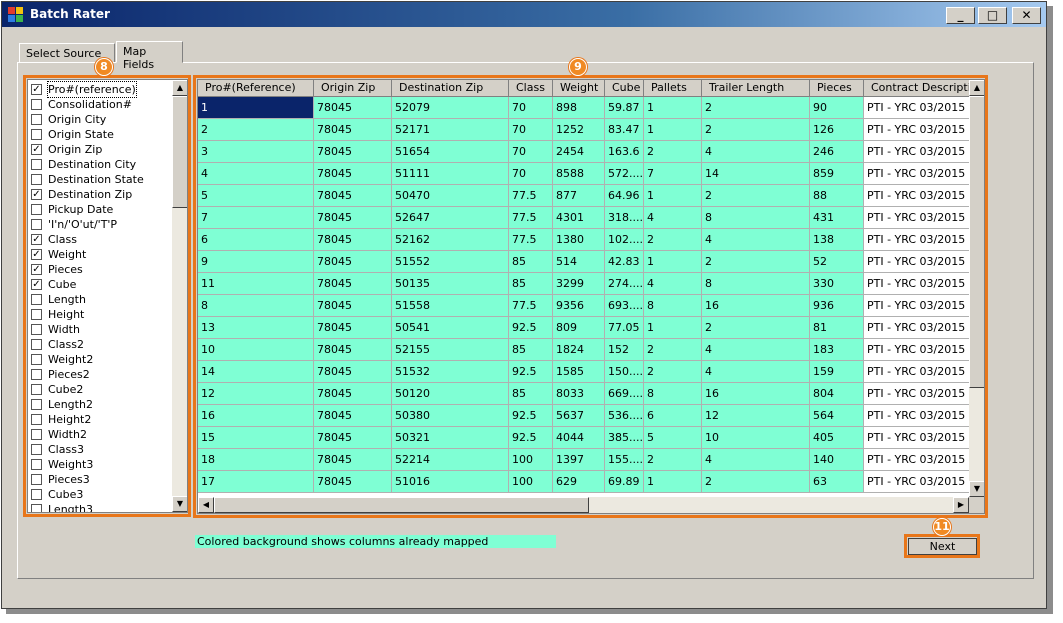 This screenshot has height=623, width=1063. Describe the element at coordinates (179, 152) in the screenshot. I see `field-list-scroll-thumb` at that location.